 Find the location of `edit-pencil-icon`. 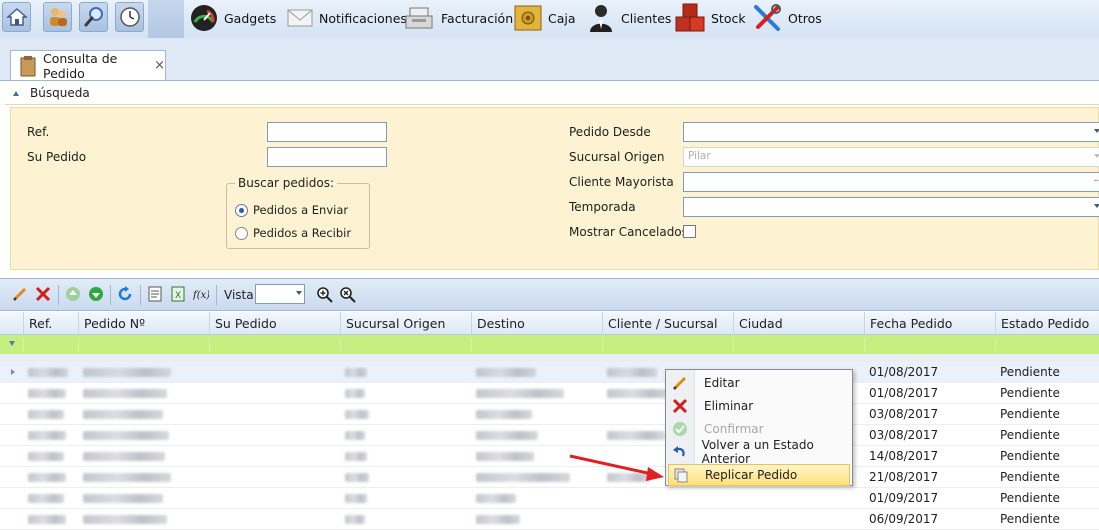

edit-pencil-icon is located at coordinates (20, 294).